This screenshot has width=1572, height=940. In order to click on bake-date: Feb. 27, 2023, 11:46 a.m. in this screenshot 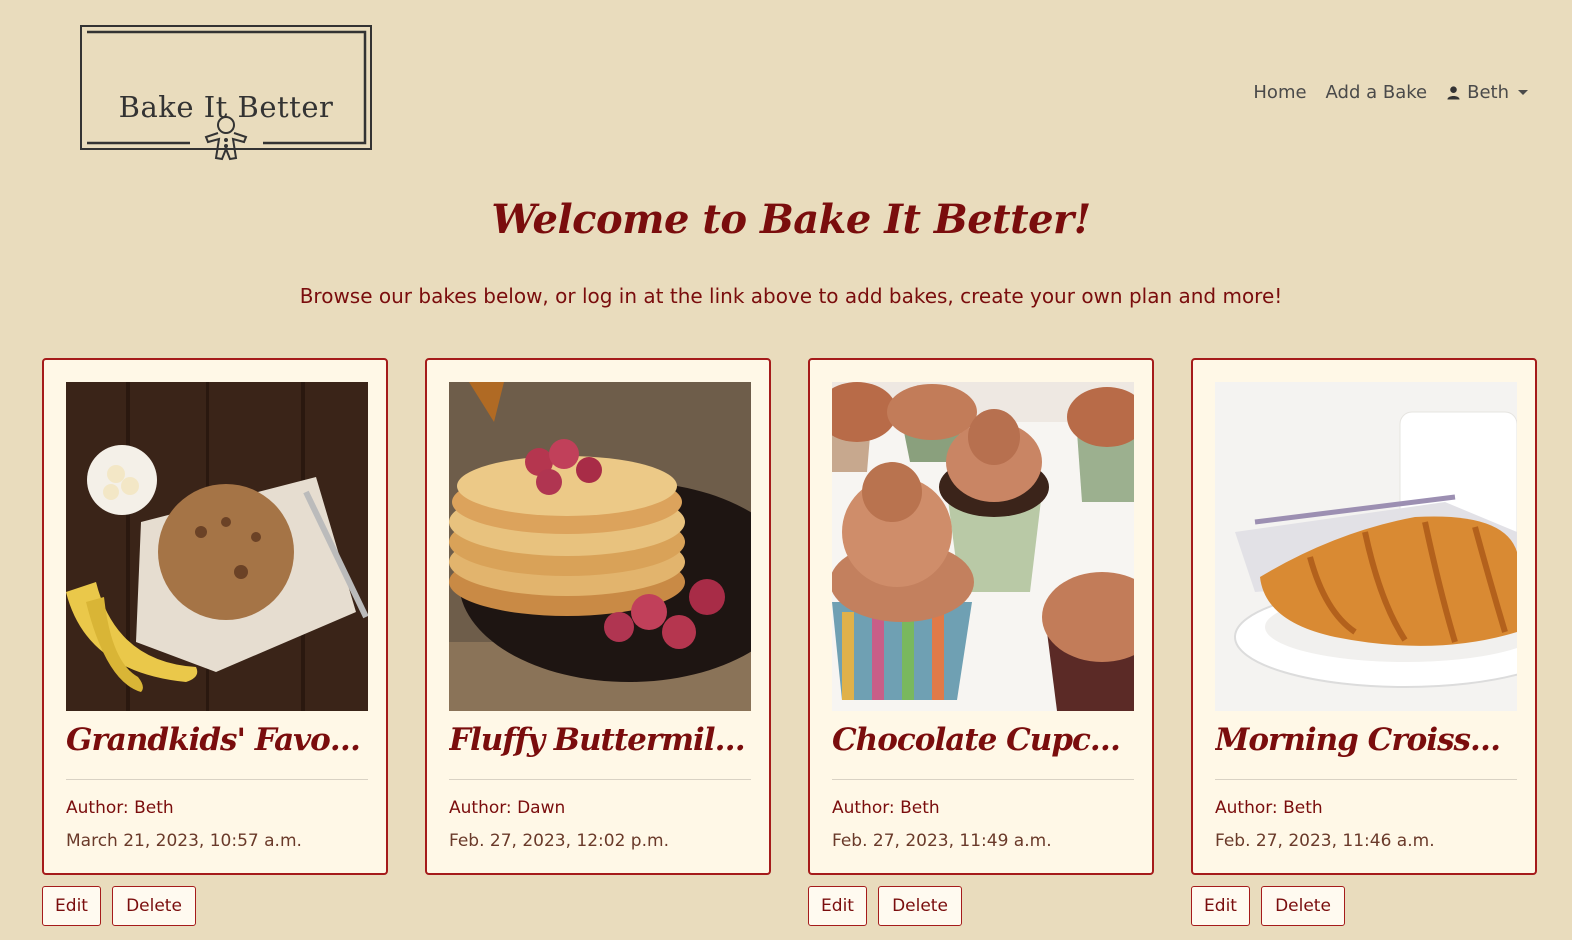, I will do `click(1325, 841)`.